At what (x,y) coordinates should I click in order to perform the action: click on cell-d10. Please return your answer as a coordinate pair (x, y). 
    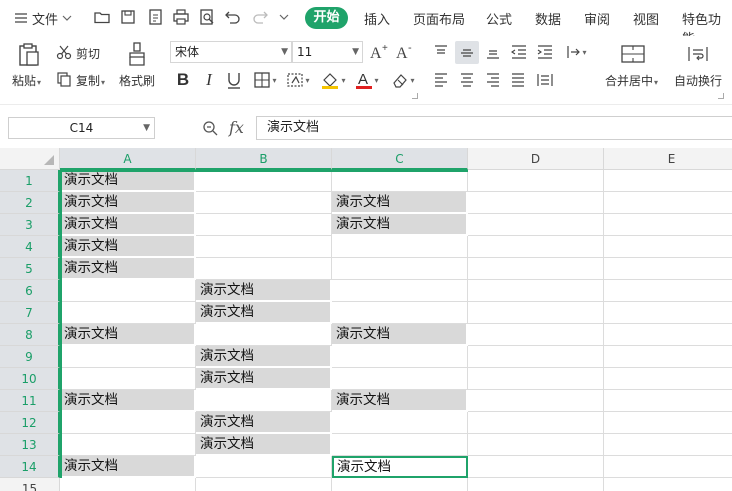
    Looking at the image, I should click on (536, 379).